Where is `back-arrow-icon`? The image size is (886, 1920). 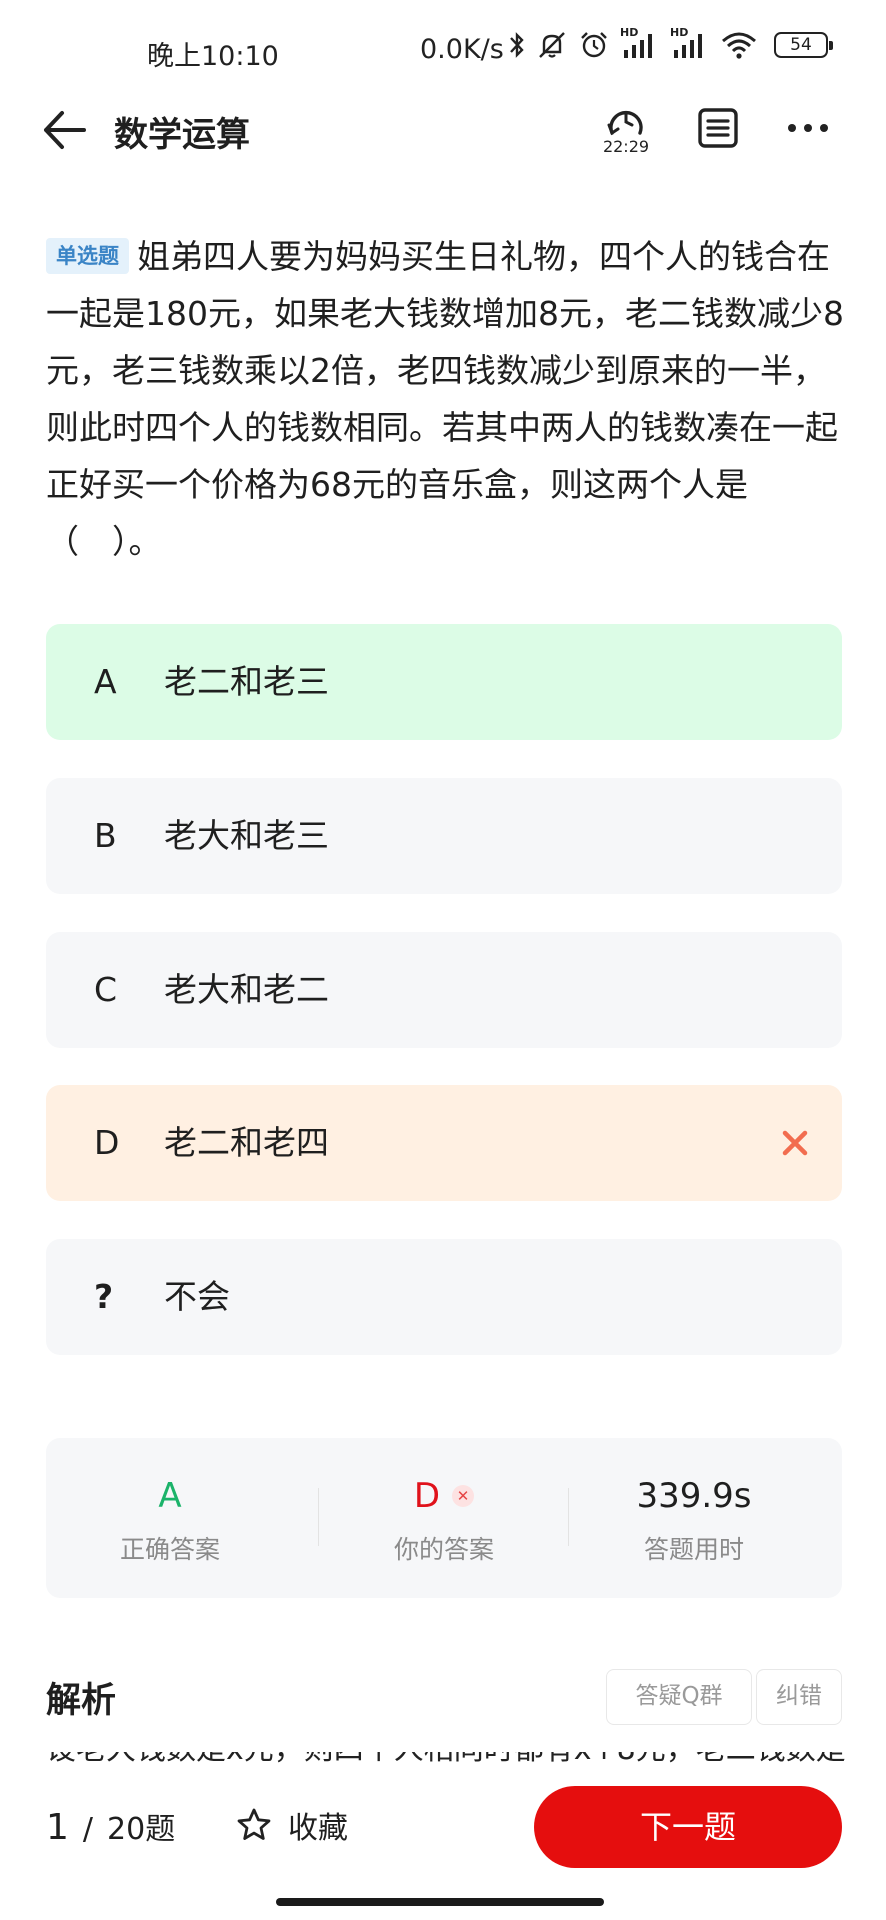
back-arrow-icon is located at coordinates (65, 130).